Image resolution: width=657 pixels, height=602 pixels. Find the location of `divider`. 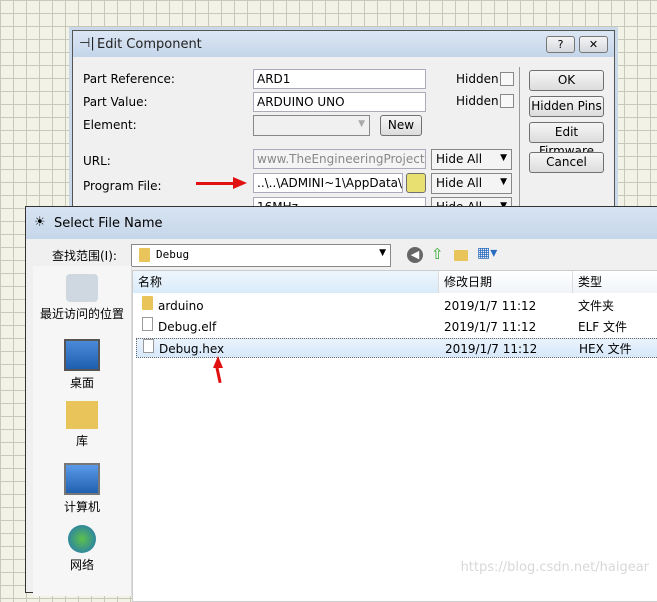

divider is located at coordinates (519, 147).